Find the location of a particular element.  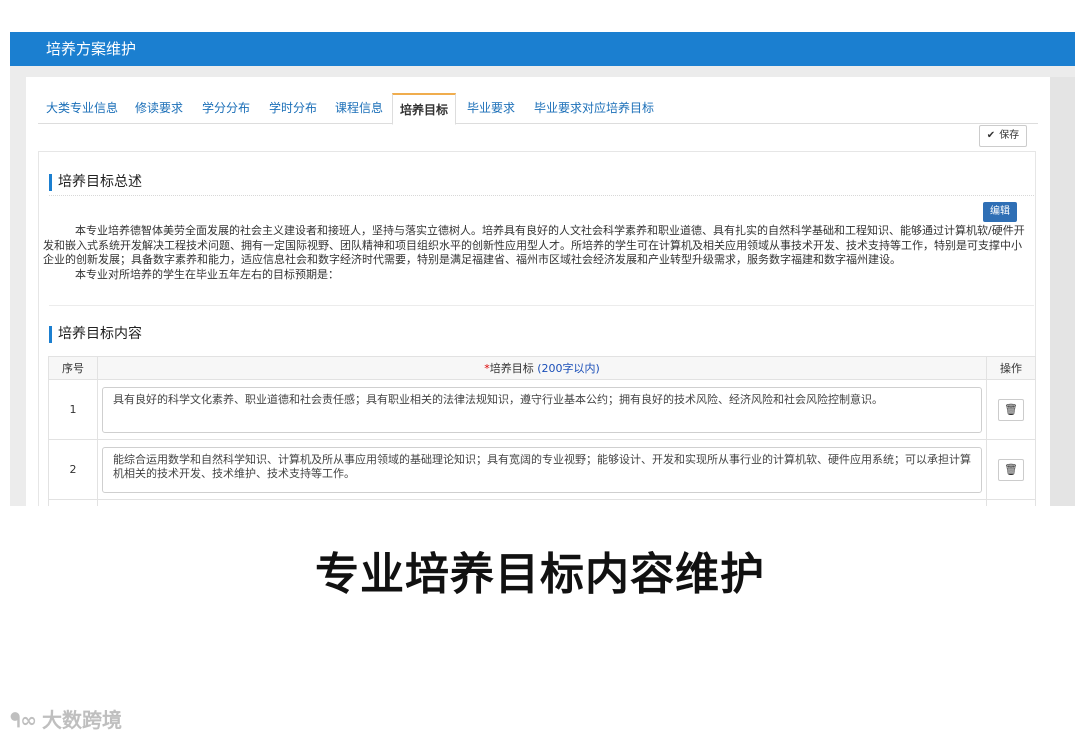

goal-header-label: 培养目标 is located at coordinates (511, 368).